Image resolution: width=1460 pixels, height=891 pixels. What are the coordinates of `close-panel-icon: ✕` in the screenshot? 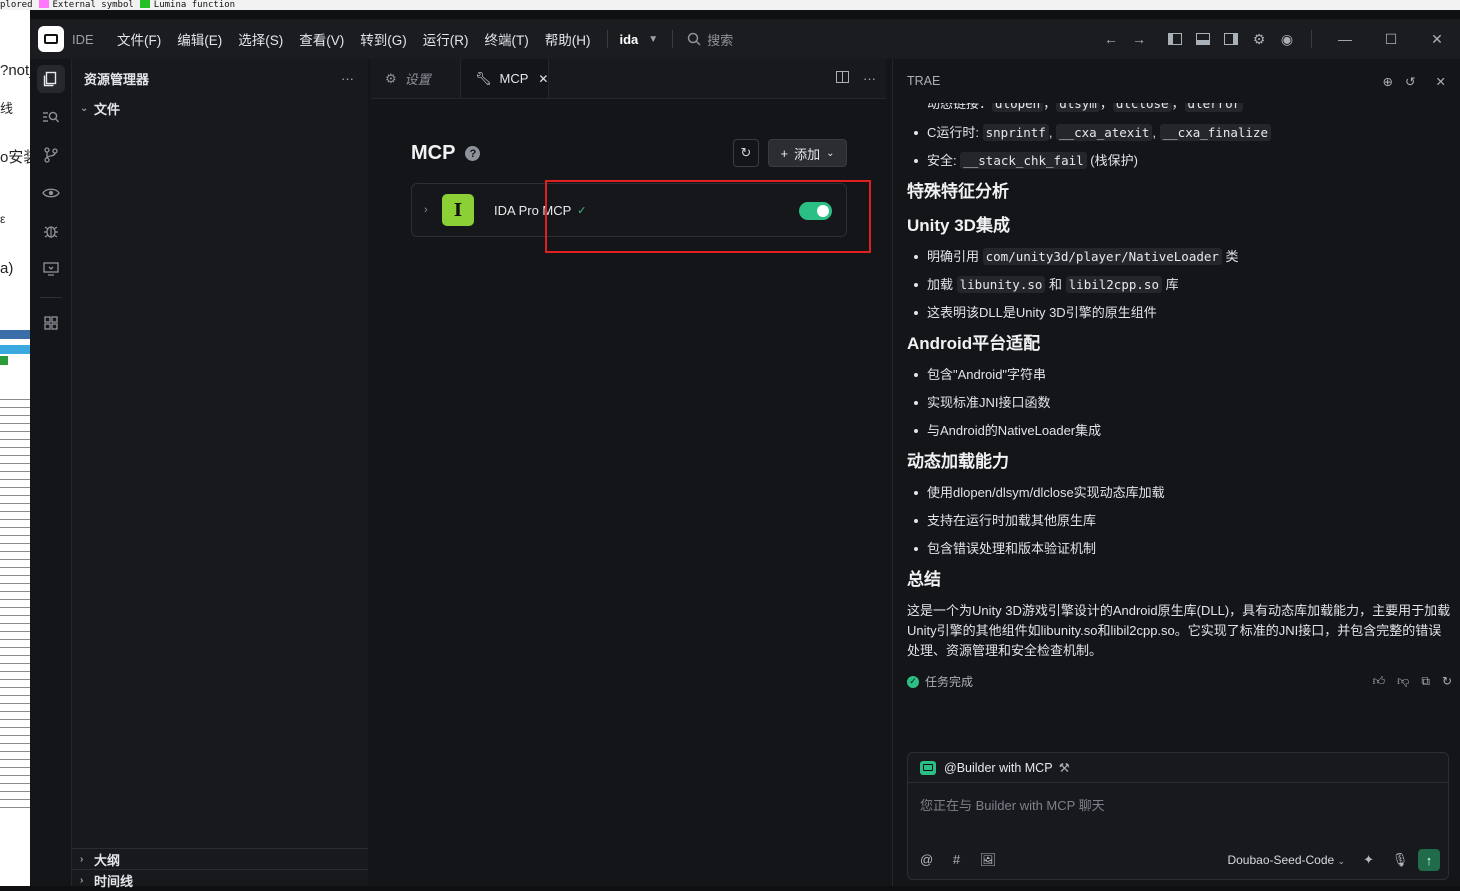 It's located at (1441, 81).